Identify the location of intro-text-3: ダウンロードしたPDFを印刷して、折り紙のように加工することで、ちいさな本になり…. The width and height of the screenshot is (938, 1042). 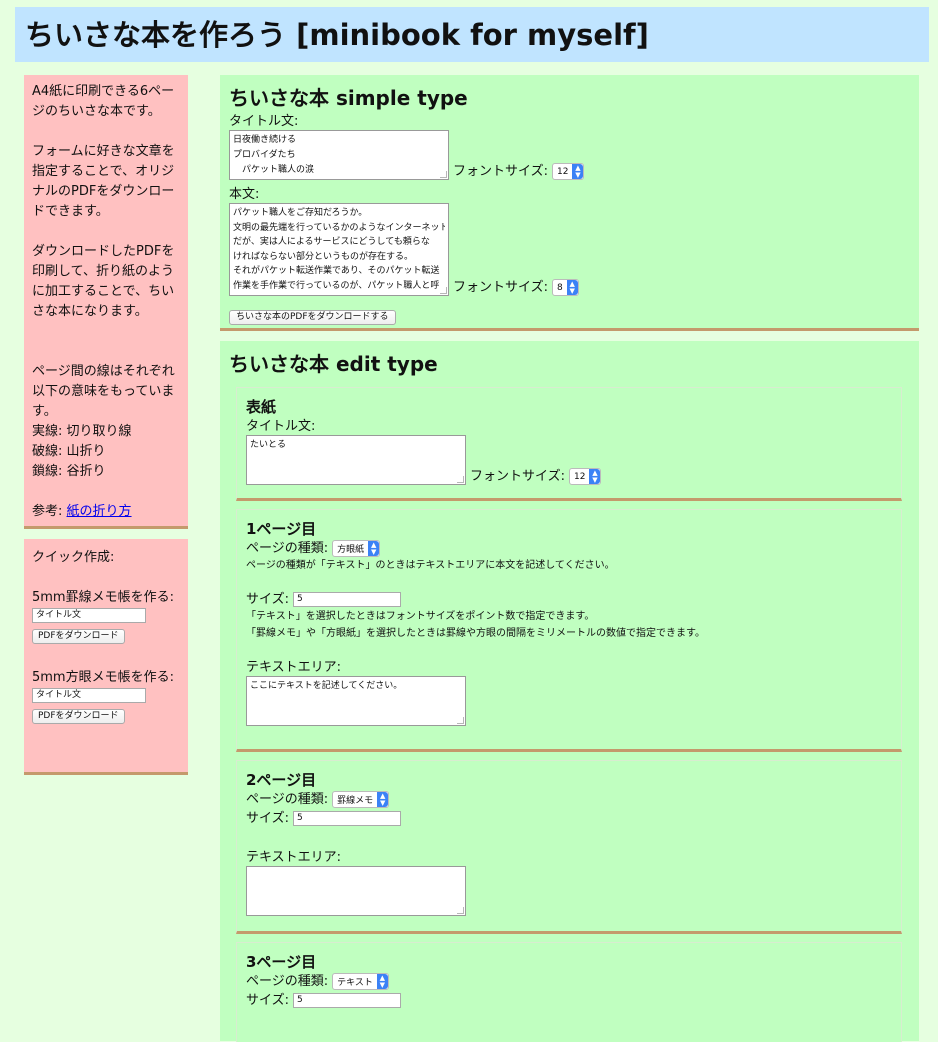
(103, 281).